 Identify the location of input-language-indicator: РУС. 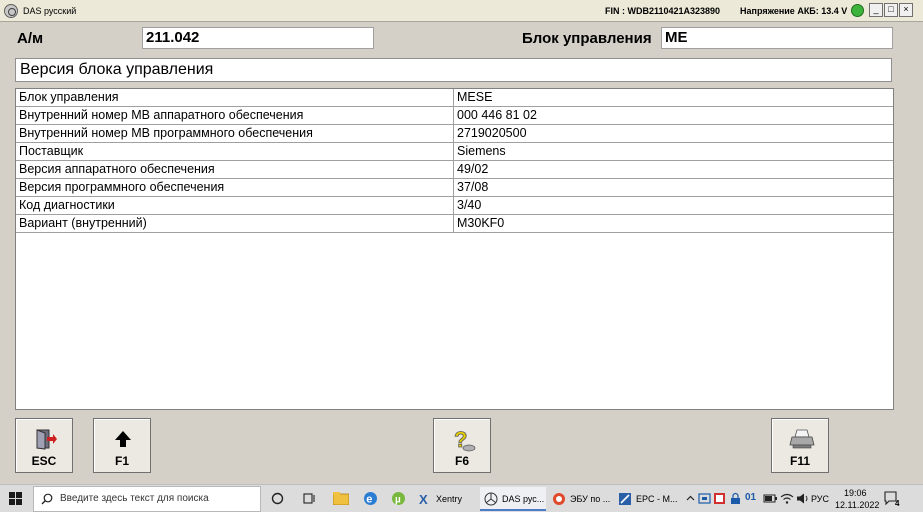
(820, 499).